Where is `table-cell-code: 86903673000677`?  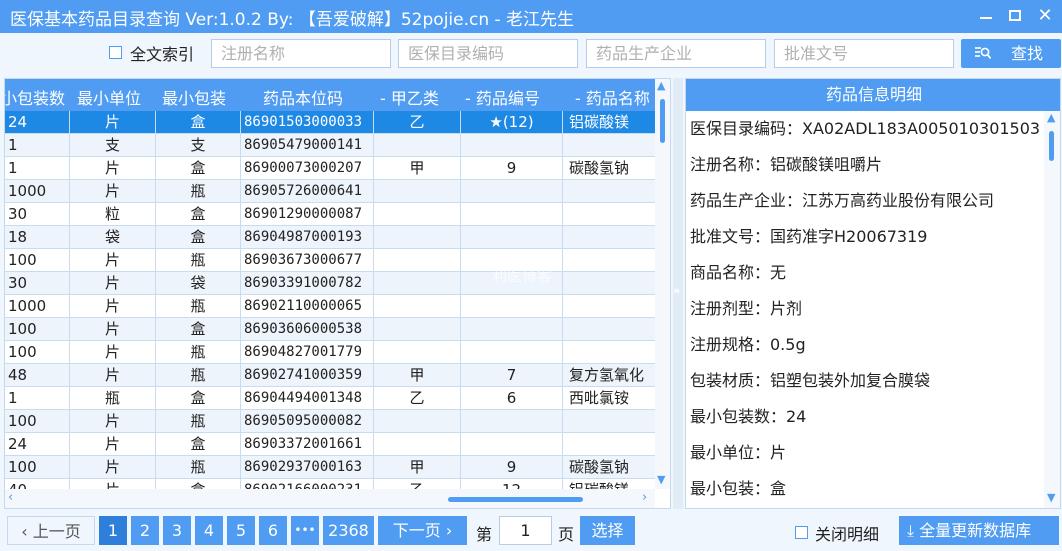
table-cell-code: 86903673000677 is located at coordinates (307, 260).